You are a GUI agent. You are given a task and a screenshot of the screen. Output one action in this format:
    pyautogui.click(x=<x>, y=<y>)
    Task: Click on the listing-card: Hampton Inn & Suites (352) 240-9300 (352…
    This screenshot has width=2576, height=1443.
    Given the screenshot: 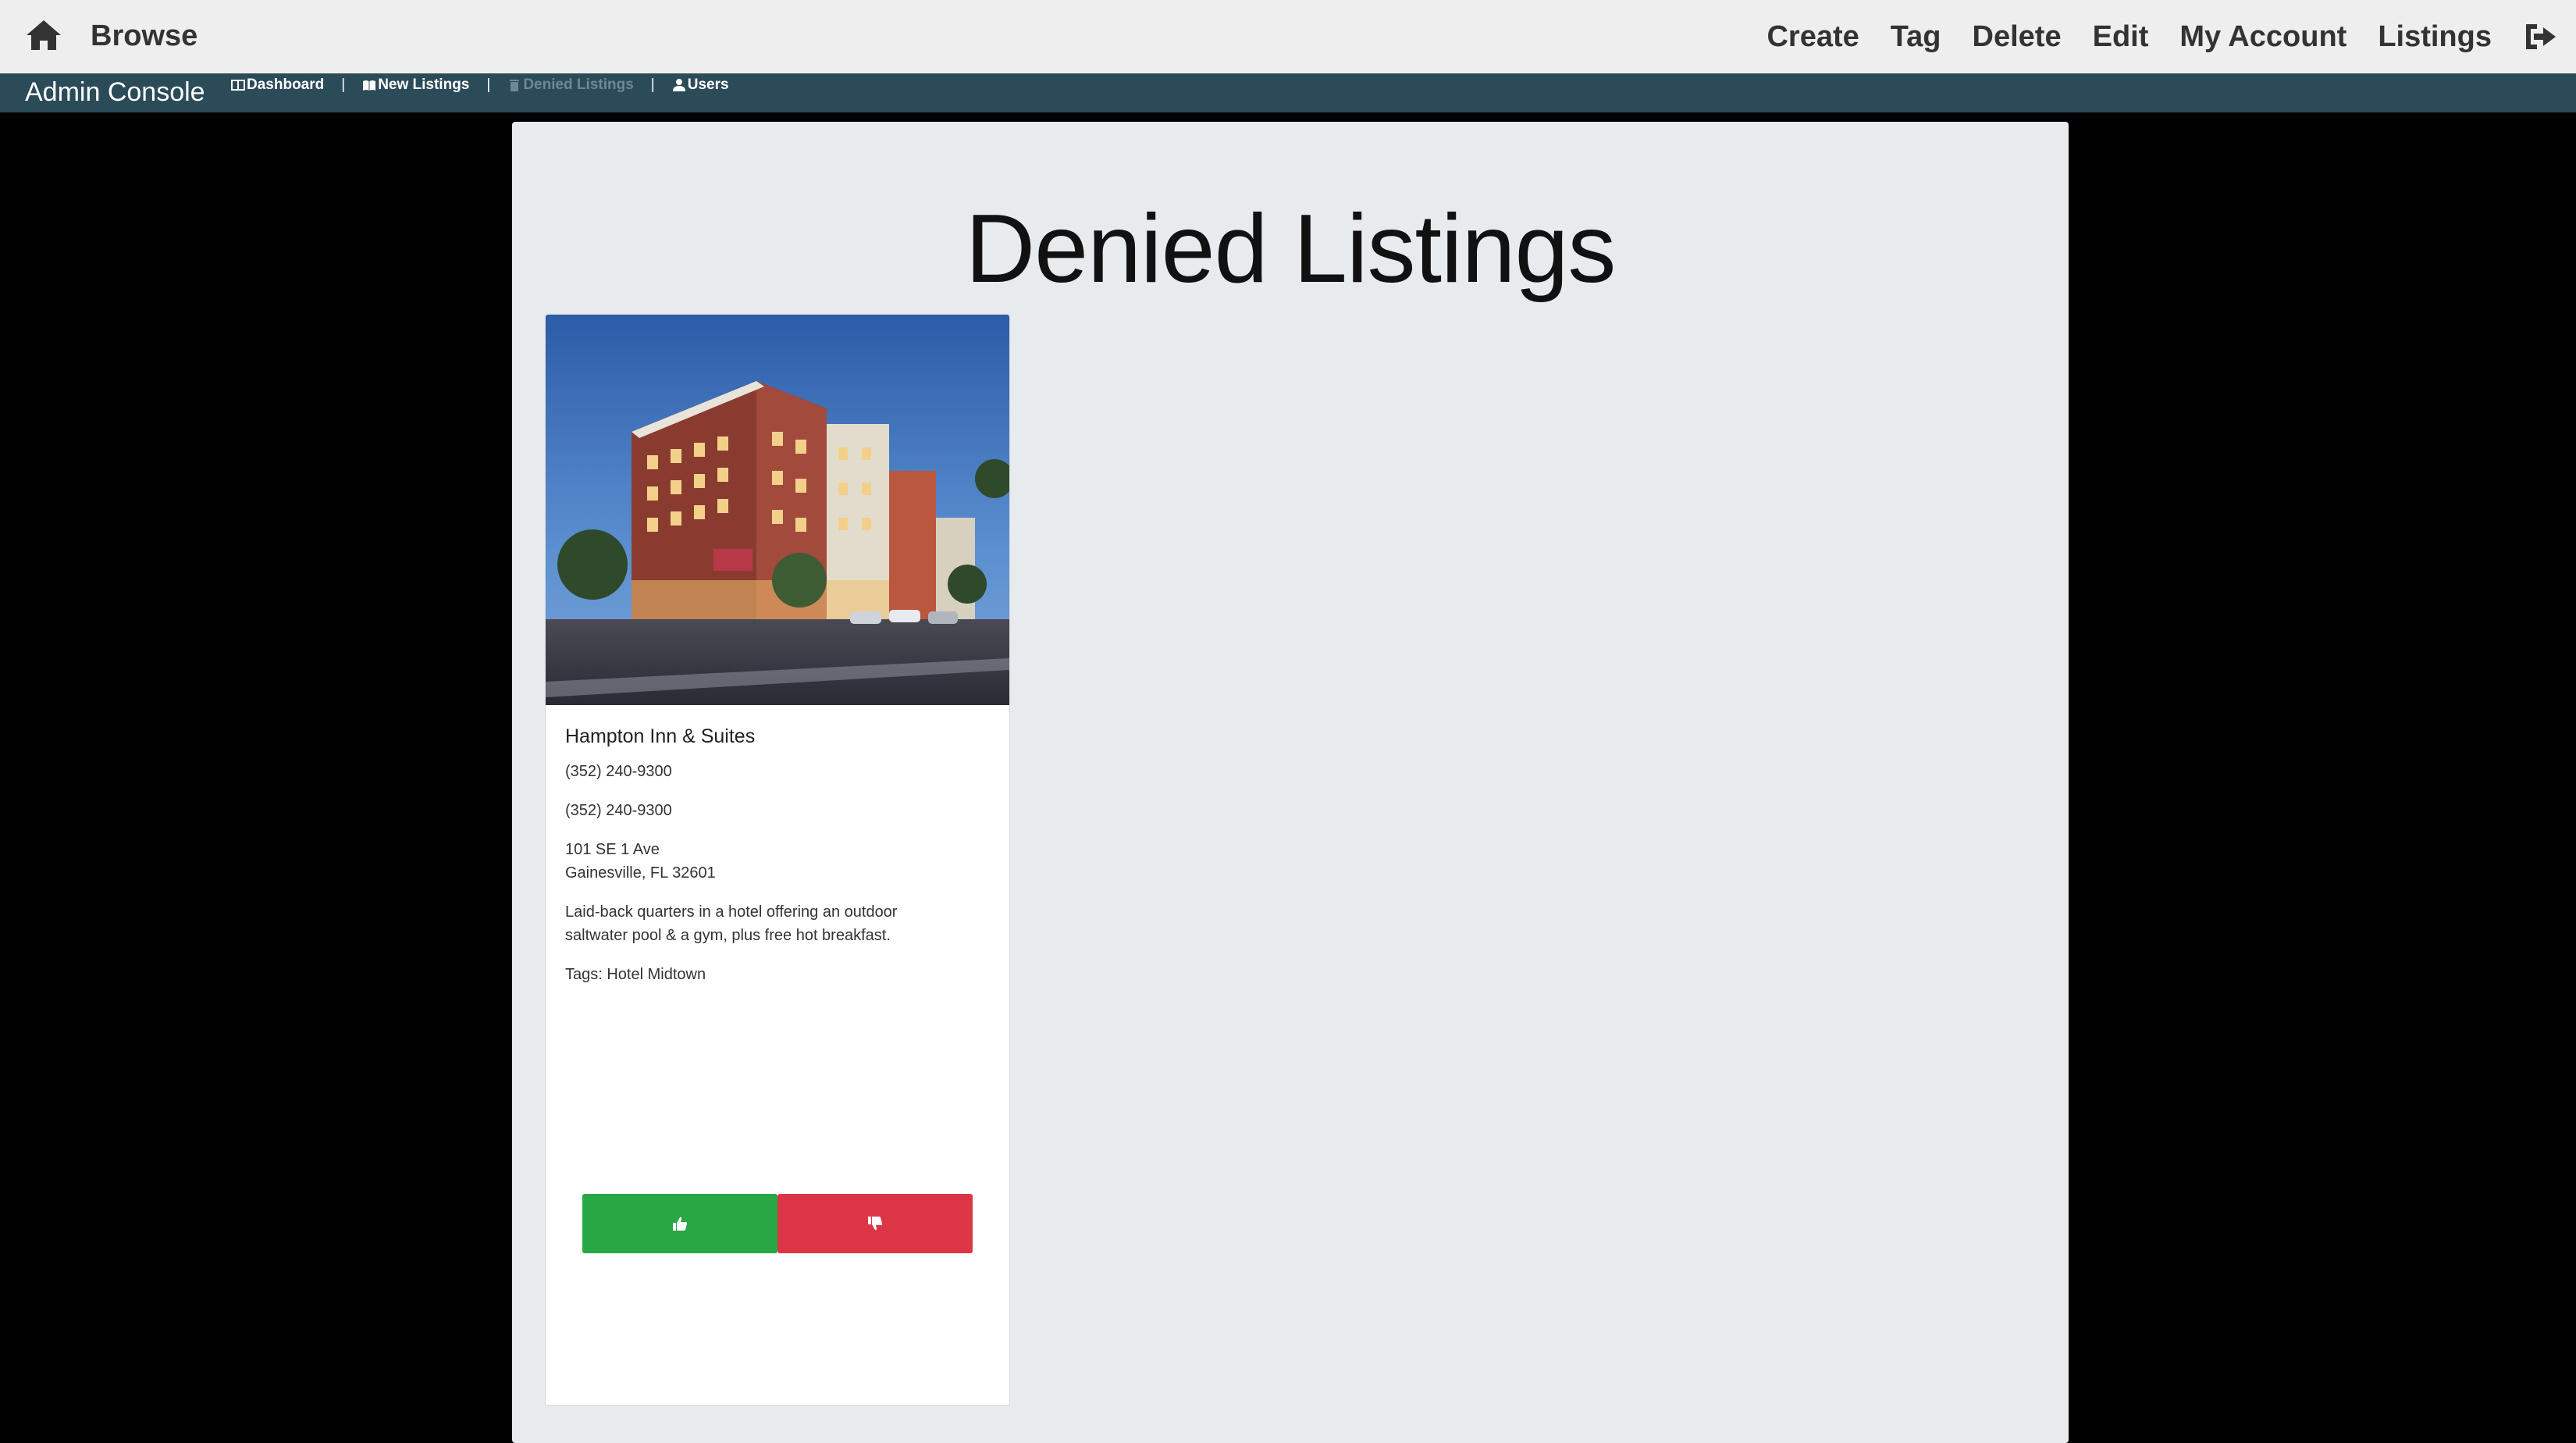 What is the action you would take?
    pyautogui.click(x=777, y=860)
    